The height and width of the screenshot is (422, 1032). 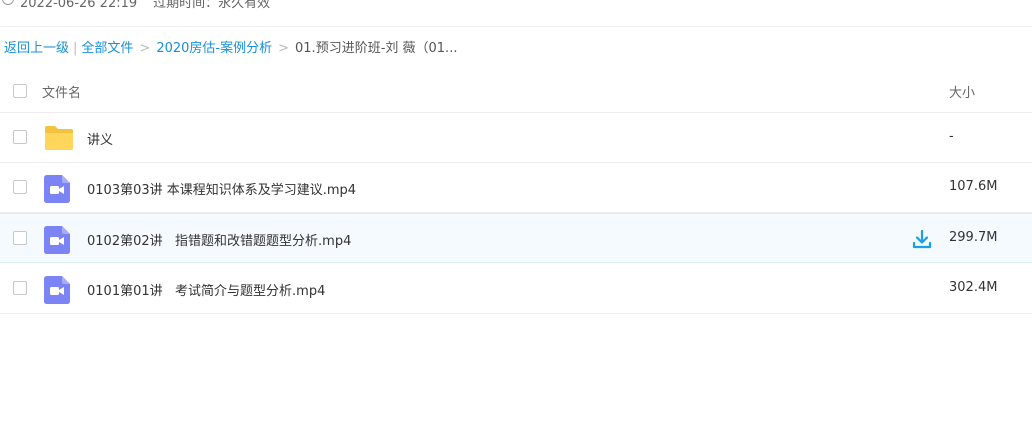 I want to click on share-datetime: 2022-06-26 22:19, so click(x=79, y=5).